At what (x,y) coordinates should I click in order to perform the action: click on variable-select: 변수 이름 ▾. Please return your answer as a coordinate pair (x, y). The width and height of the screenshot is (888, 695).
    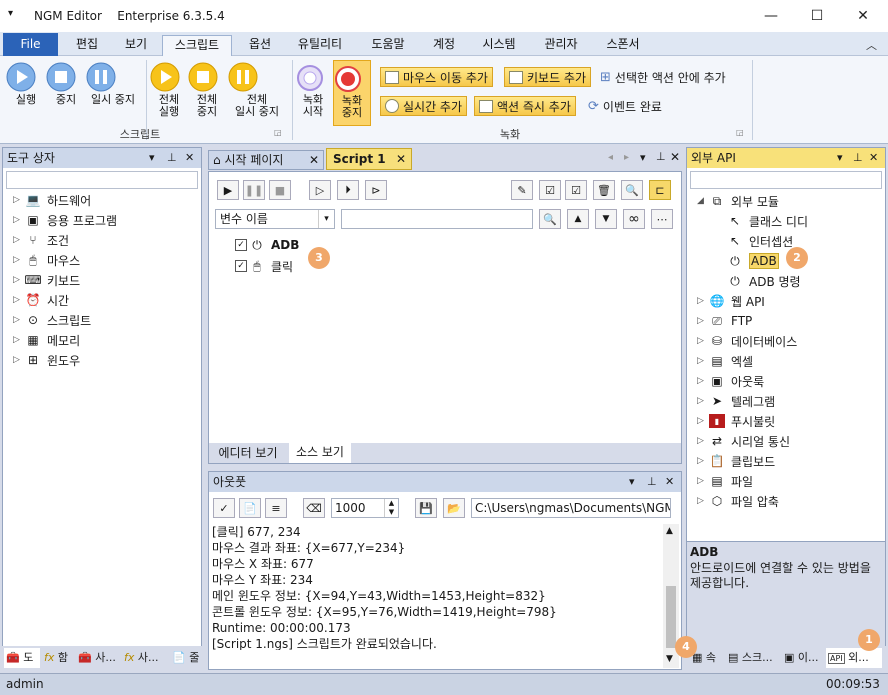
    Looking at the image, I should click on (275, 219).